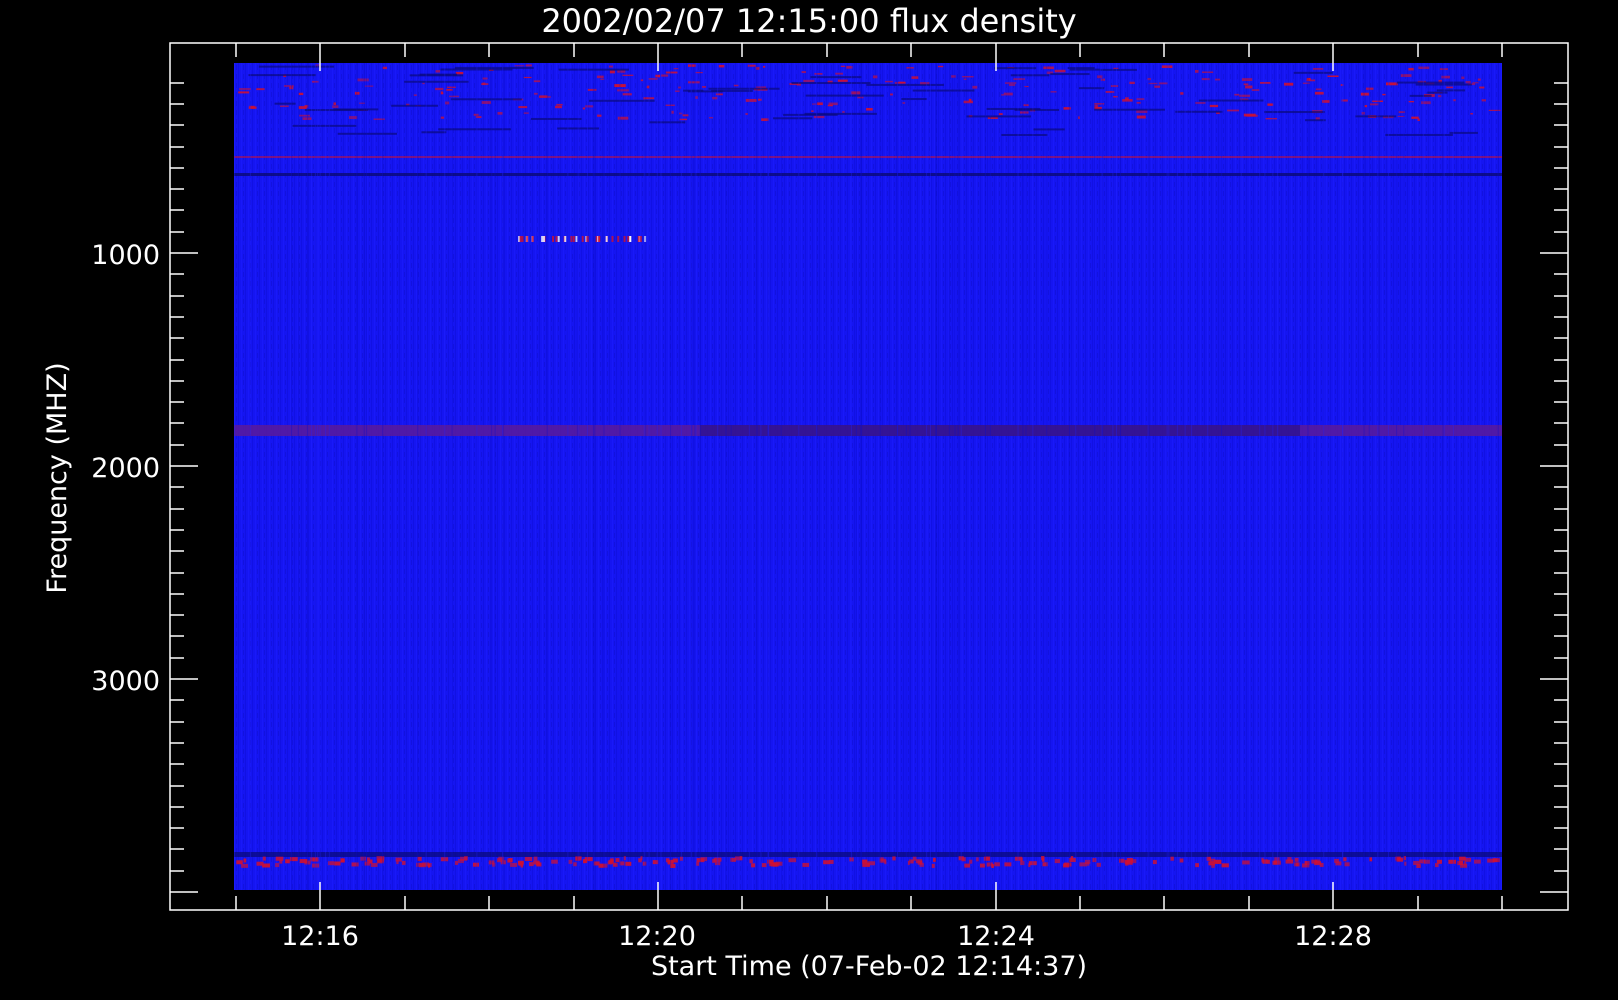 Image resolution: width=1618 pixels, height=1000 pixels. I want to click on y-tick-label: 3000, so click(125, 681).